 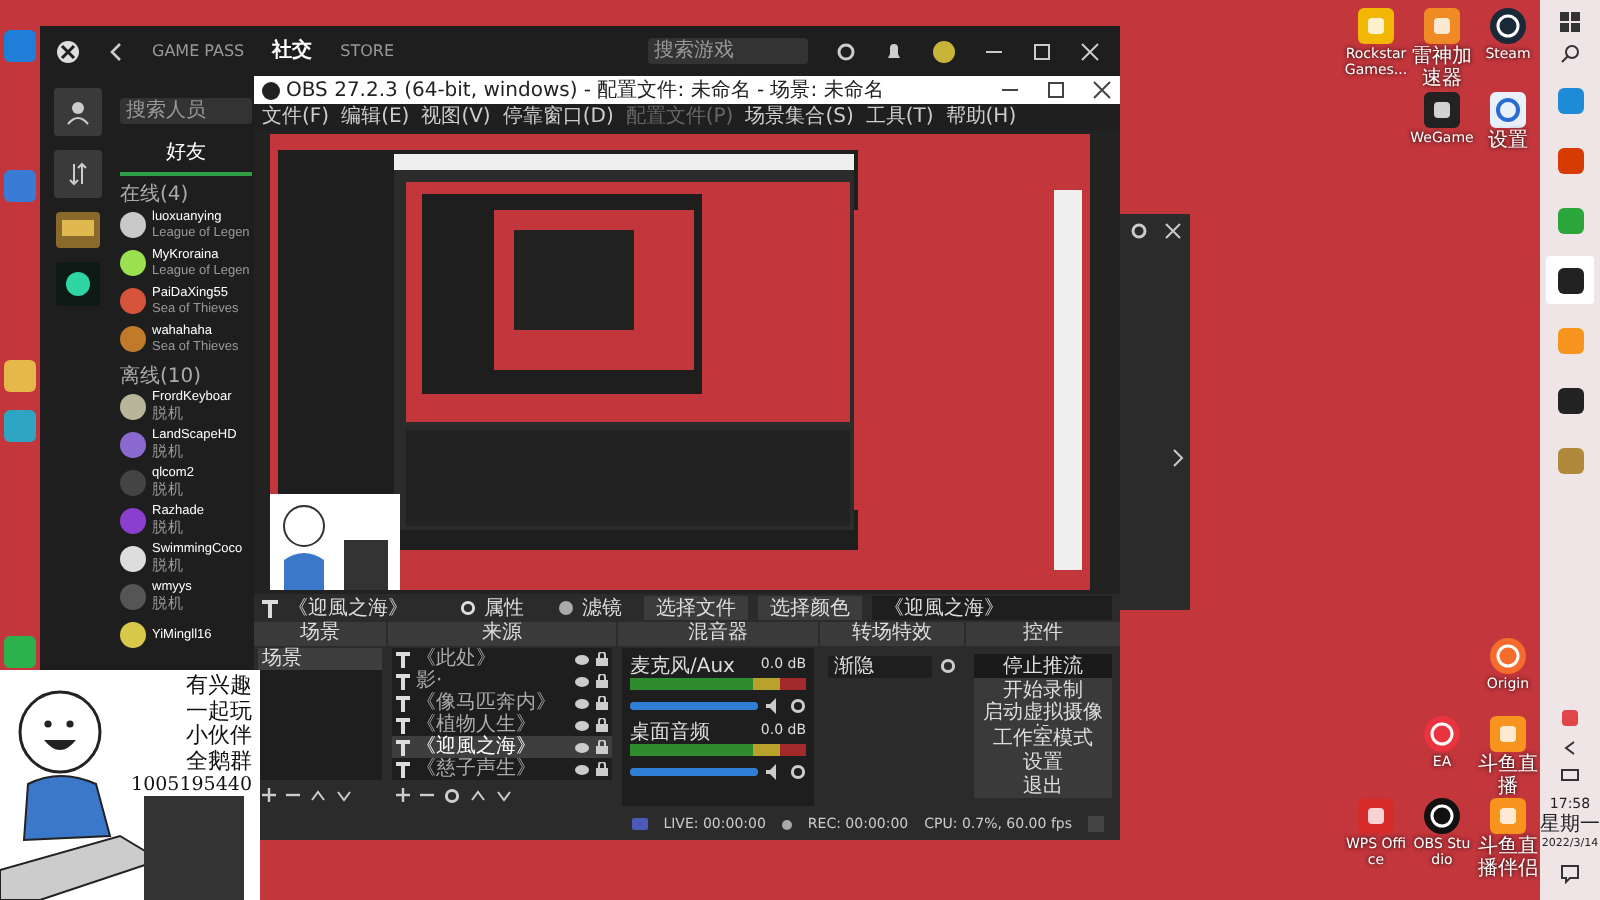 What do you see at coordinates (1570, 280) in the screenshot?
I see `taskbar-app` at bounding box center [1570, 280].